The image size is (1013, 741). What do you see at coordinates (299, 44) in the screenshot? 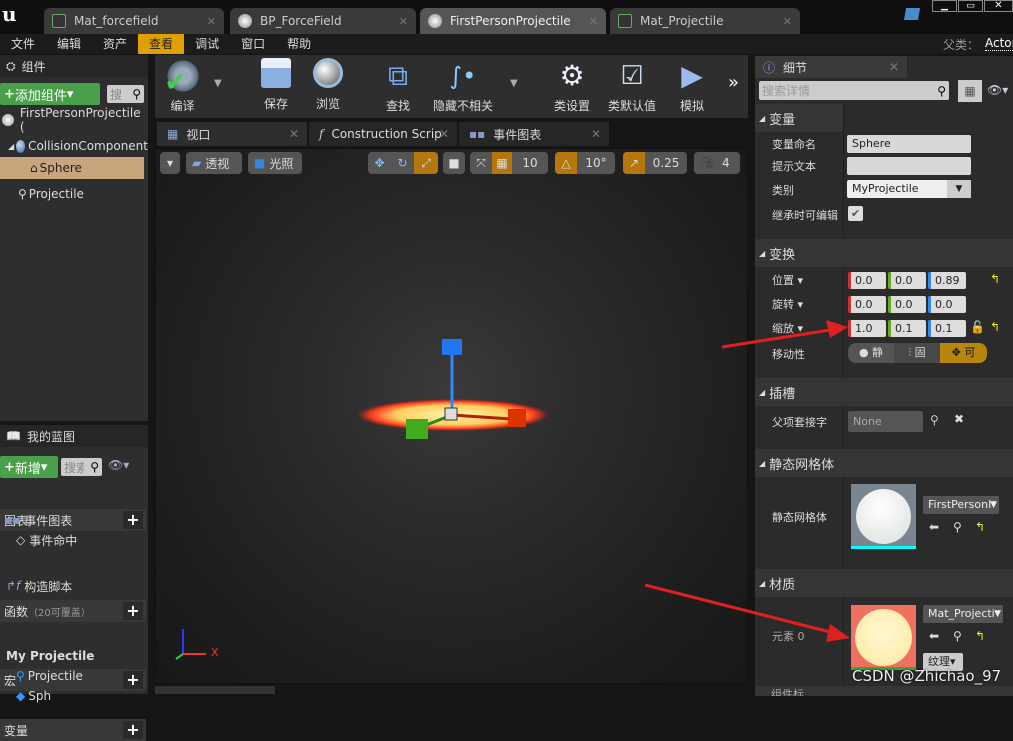
I see `menu-help: 帮助` at bounding box center [299, 44].